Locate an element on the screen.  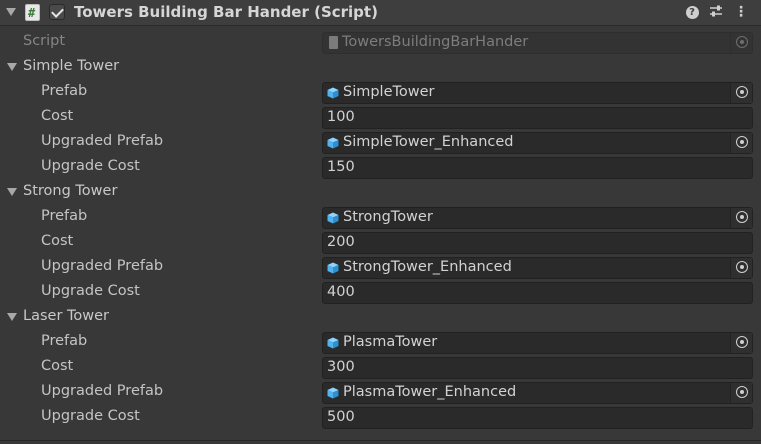
script-object-picker is located at coordinates (741, 43).